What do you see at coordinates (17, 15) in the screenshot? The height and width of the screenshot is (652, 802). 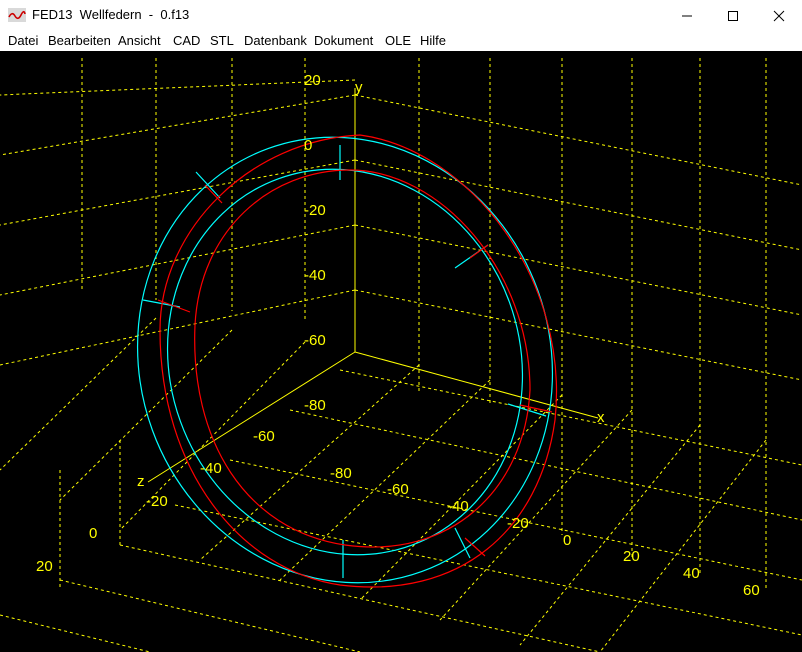 I see `app-icon` at bounding box center [17, 15].